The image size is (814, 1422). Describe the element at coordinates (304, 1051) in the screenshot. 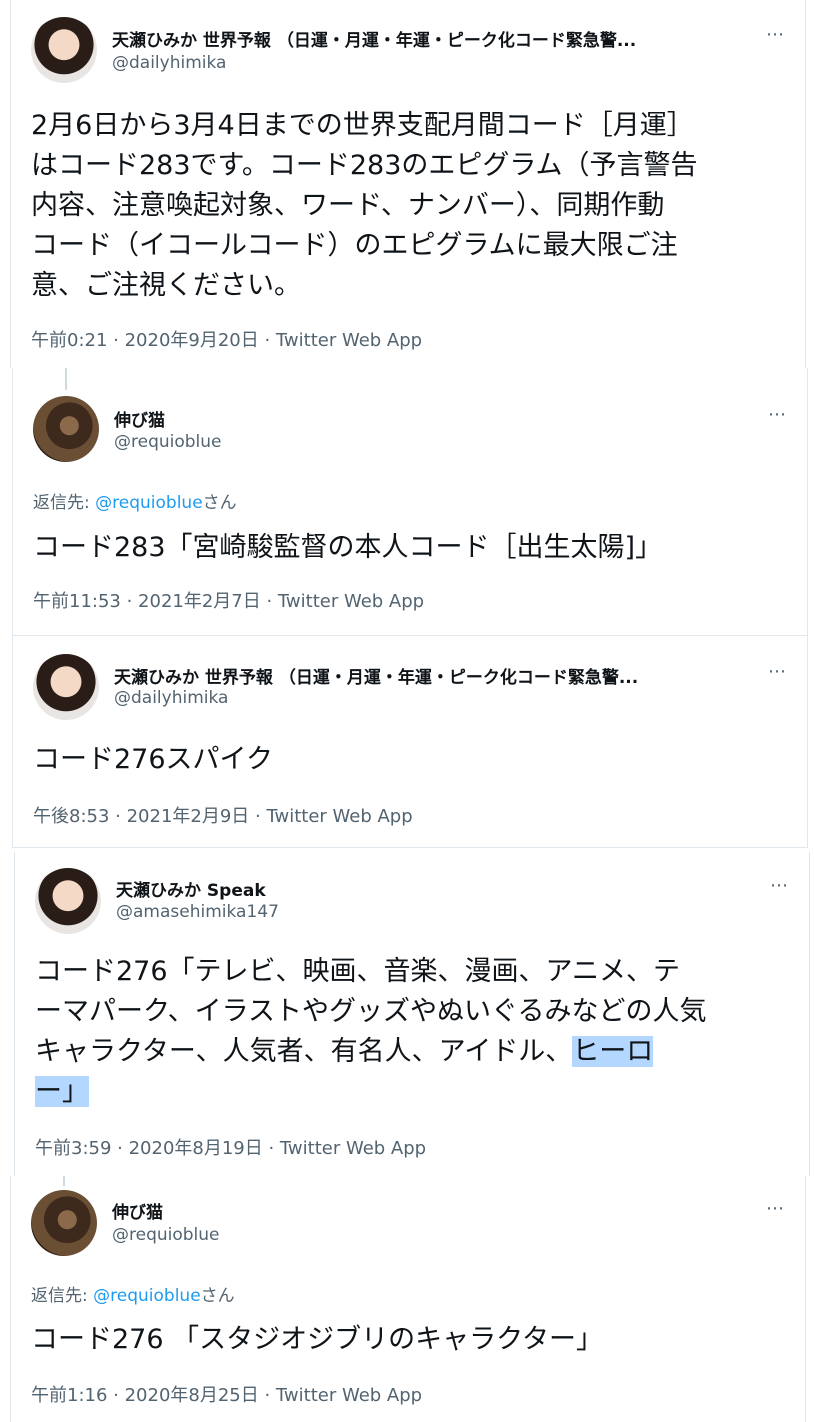

I see `tweet-text-segment: キャラクター、人気者、有名人、アイドル、` at that location.